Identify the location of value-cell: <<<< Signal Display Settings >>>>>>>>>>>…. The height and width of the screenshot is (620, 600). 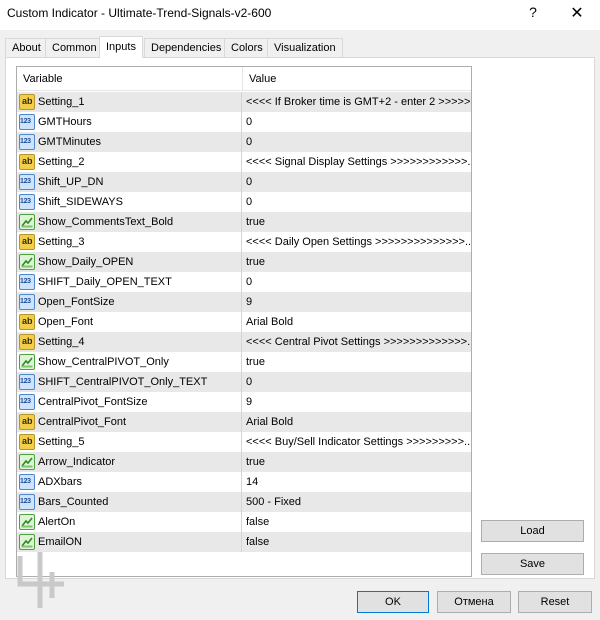
(357, 162).